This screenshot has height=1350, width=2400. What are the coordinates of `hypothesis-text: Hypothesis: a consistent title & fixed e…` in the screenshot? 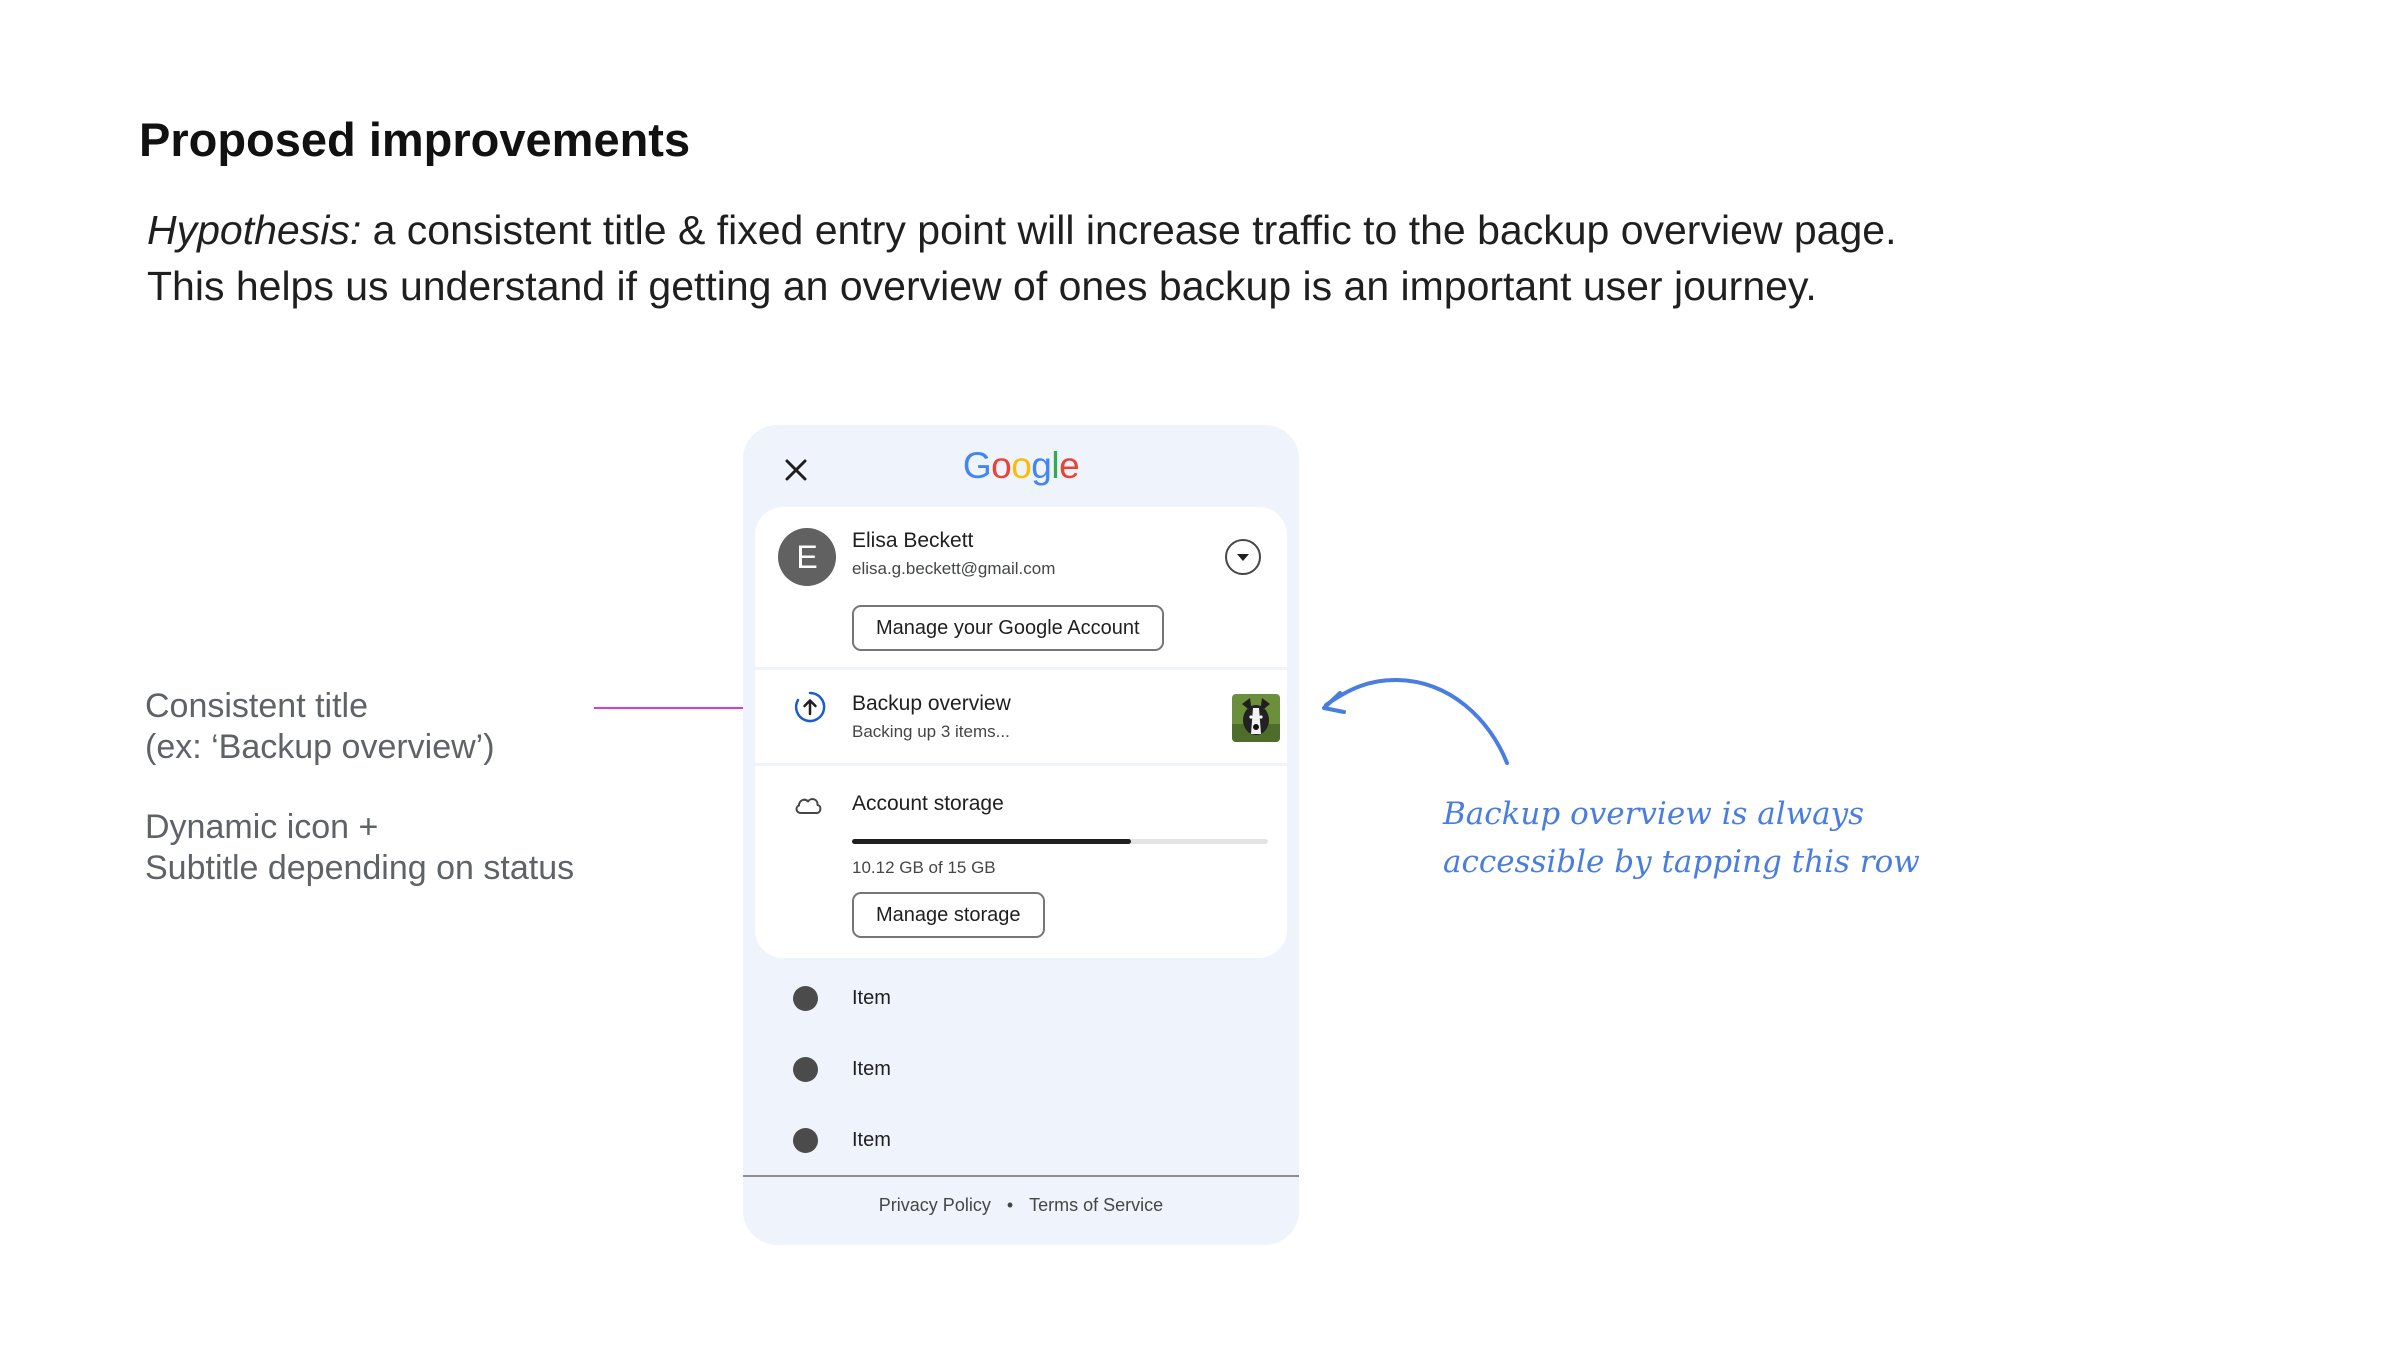 It's located at (1021, 258).